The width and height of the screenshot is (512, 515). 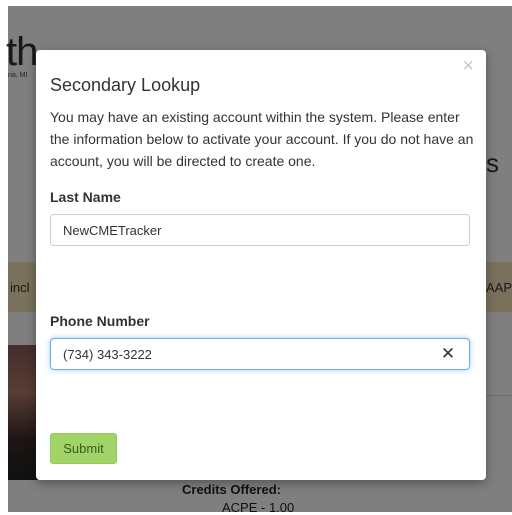 What do you see at coordinates (260, 354) in the screenshot?
I see `phone-number-input` at bounding box center [260, 354].